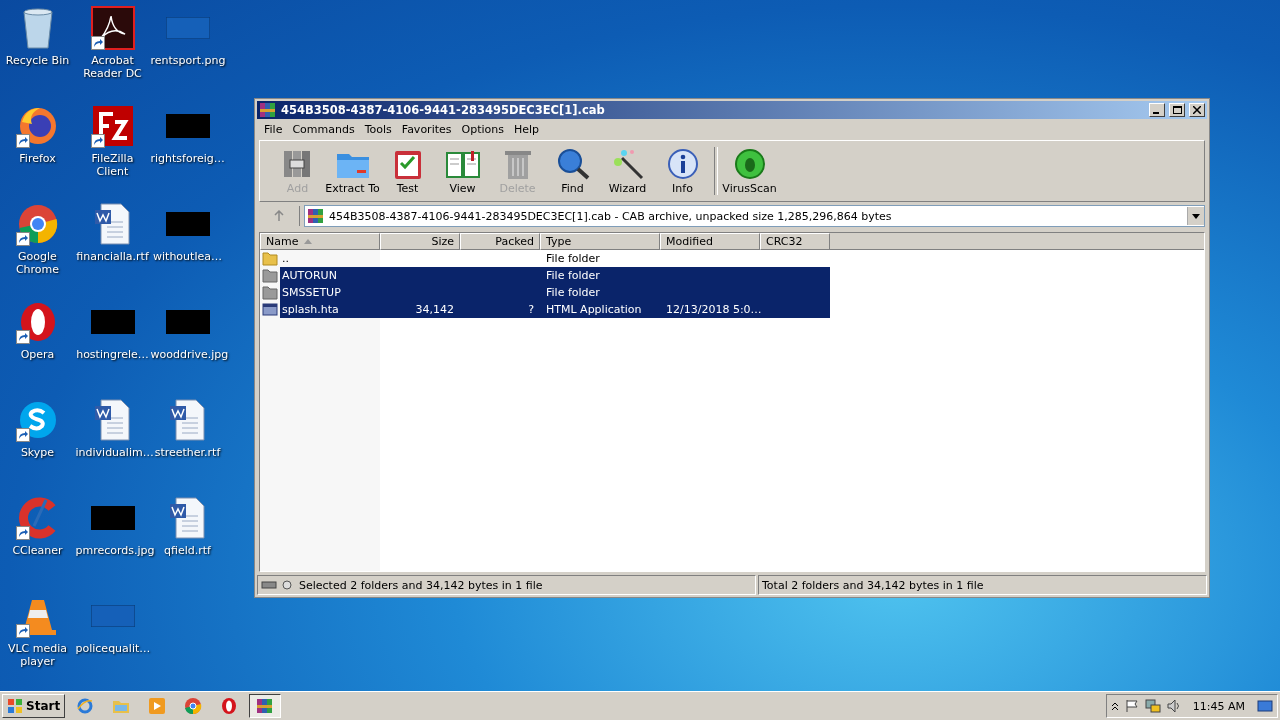 The width and height of the screenshot is (1280, 720). I want to click on file-name: splash.hta, so click(310, 310).